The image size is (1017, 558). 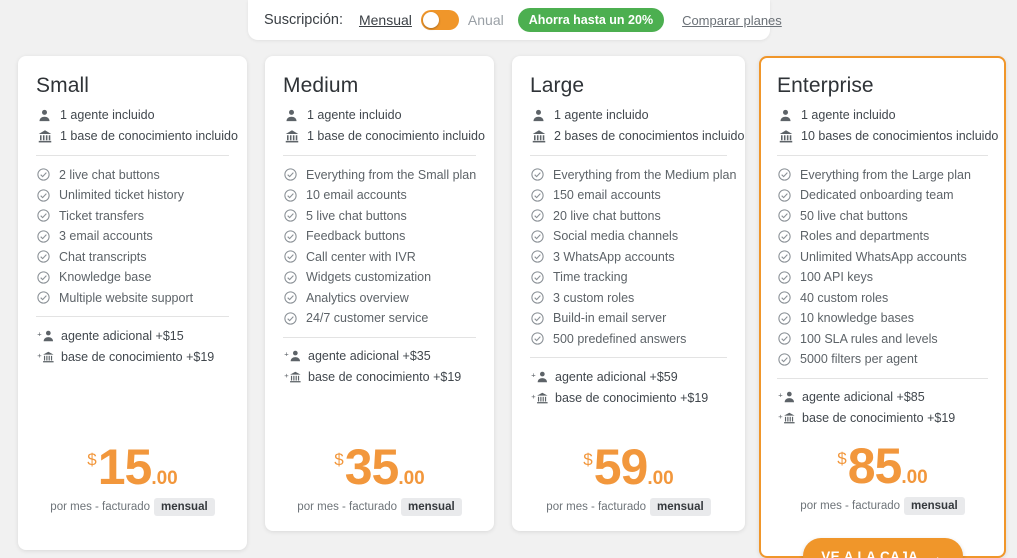 I want to click on savings-badge: Ahorra hasta un 20%, so click(x=591, y=20).